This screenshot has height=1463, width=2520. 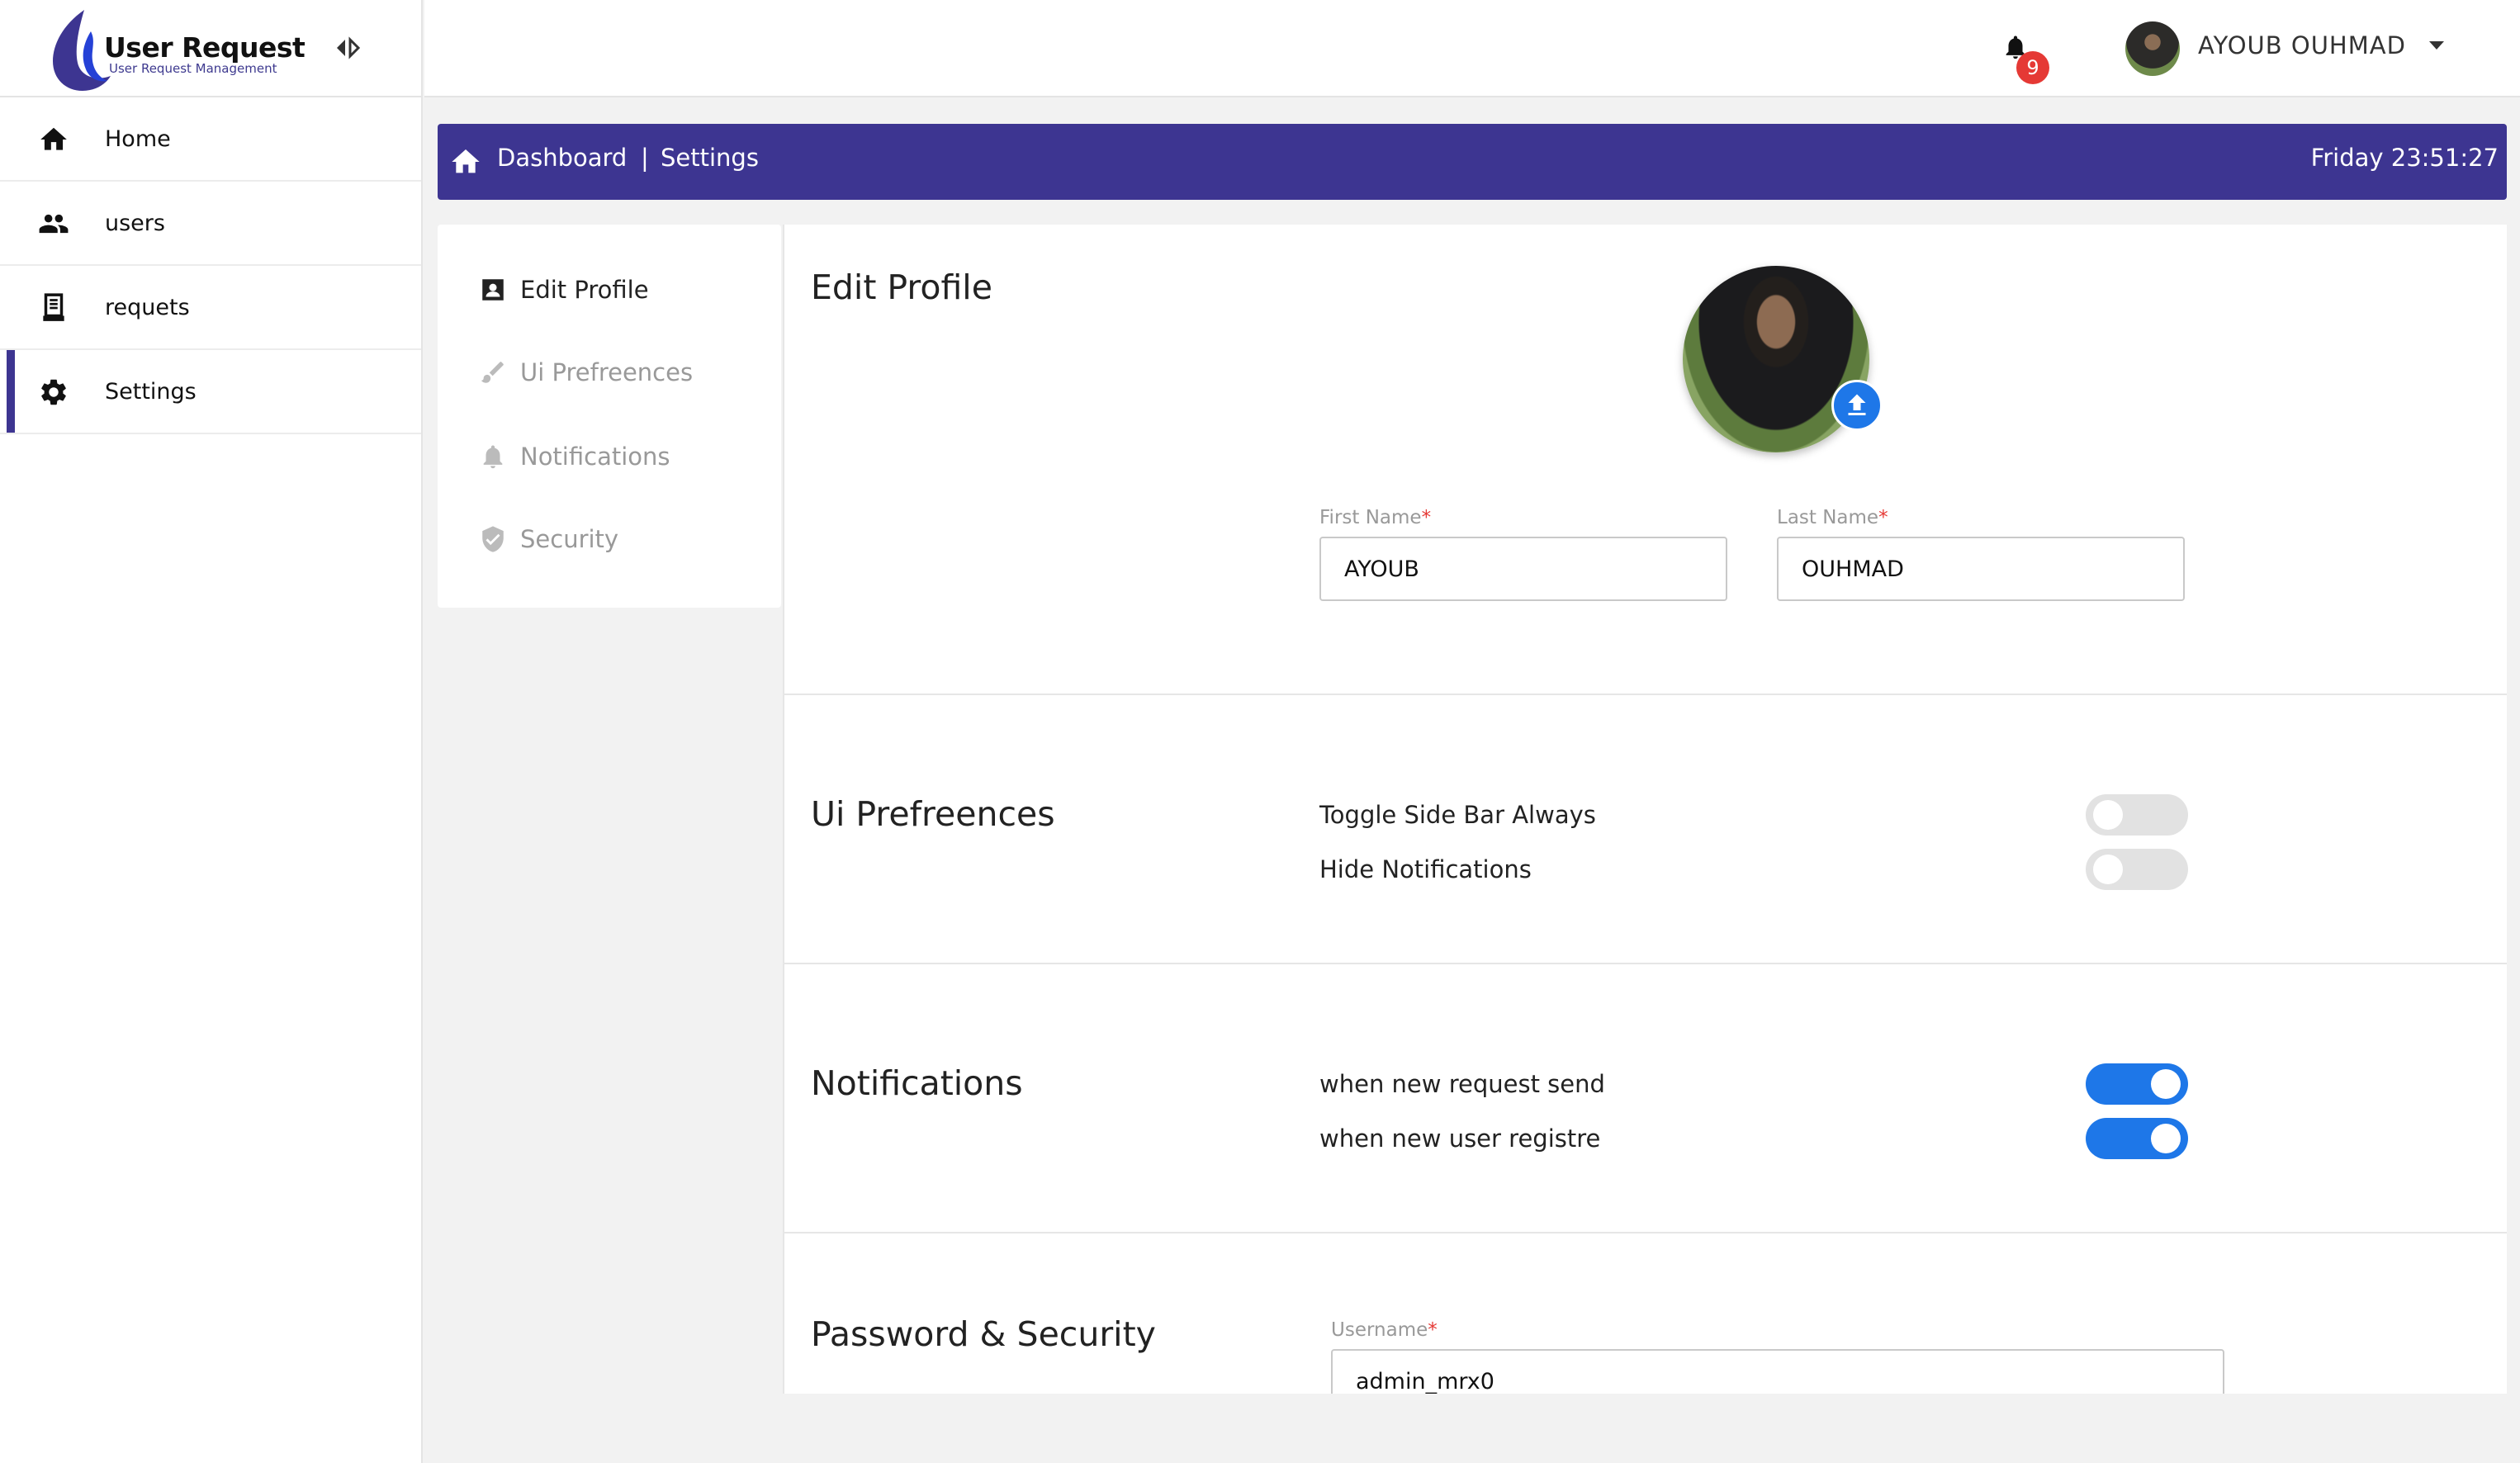 I want to click on first-name-field, so click(x=1523, y=569).